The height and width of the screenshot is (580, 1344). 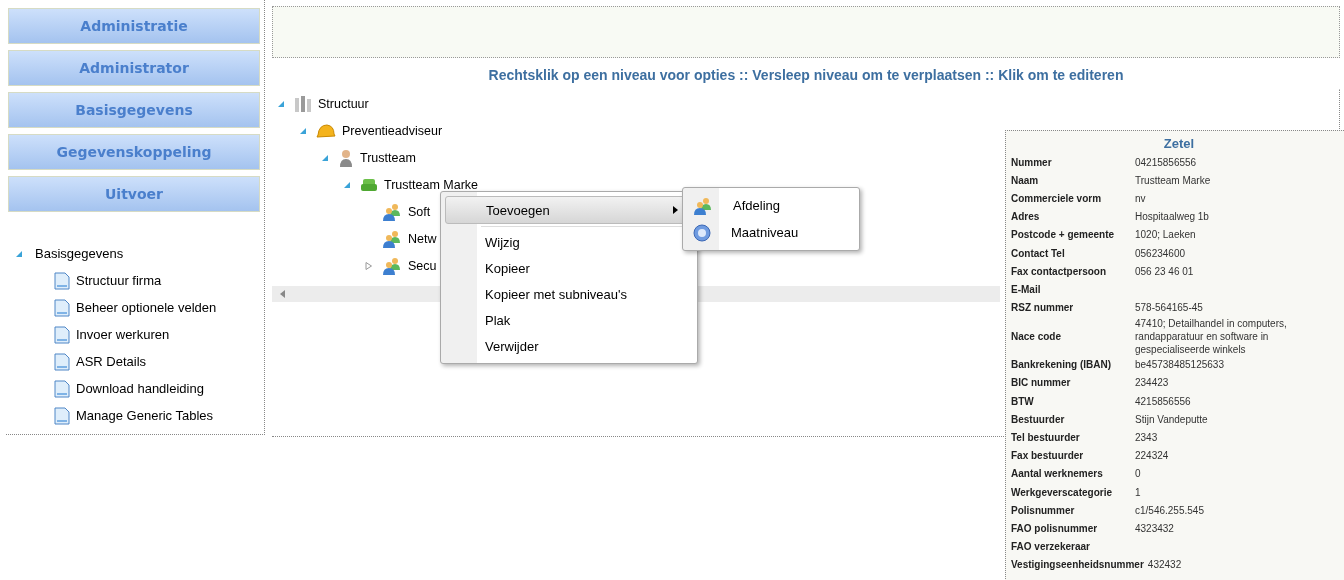 I want to click on field-label: E-Mail, so click(x=1026, y=289).